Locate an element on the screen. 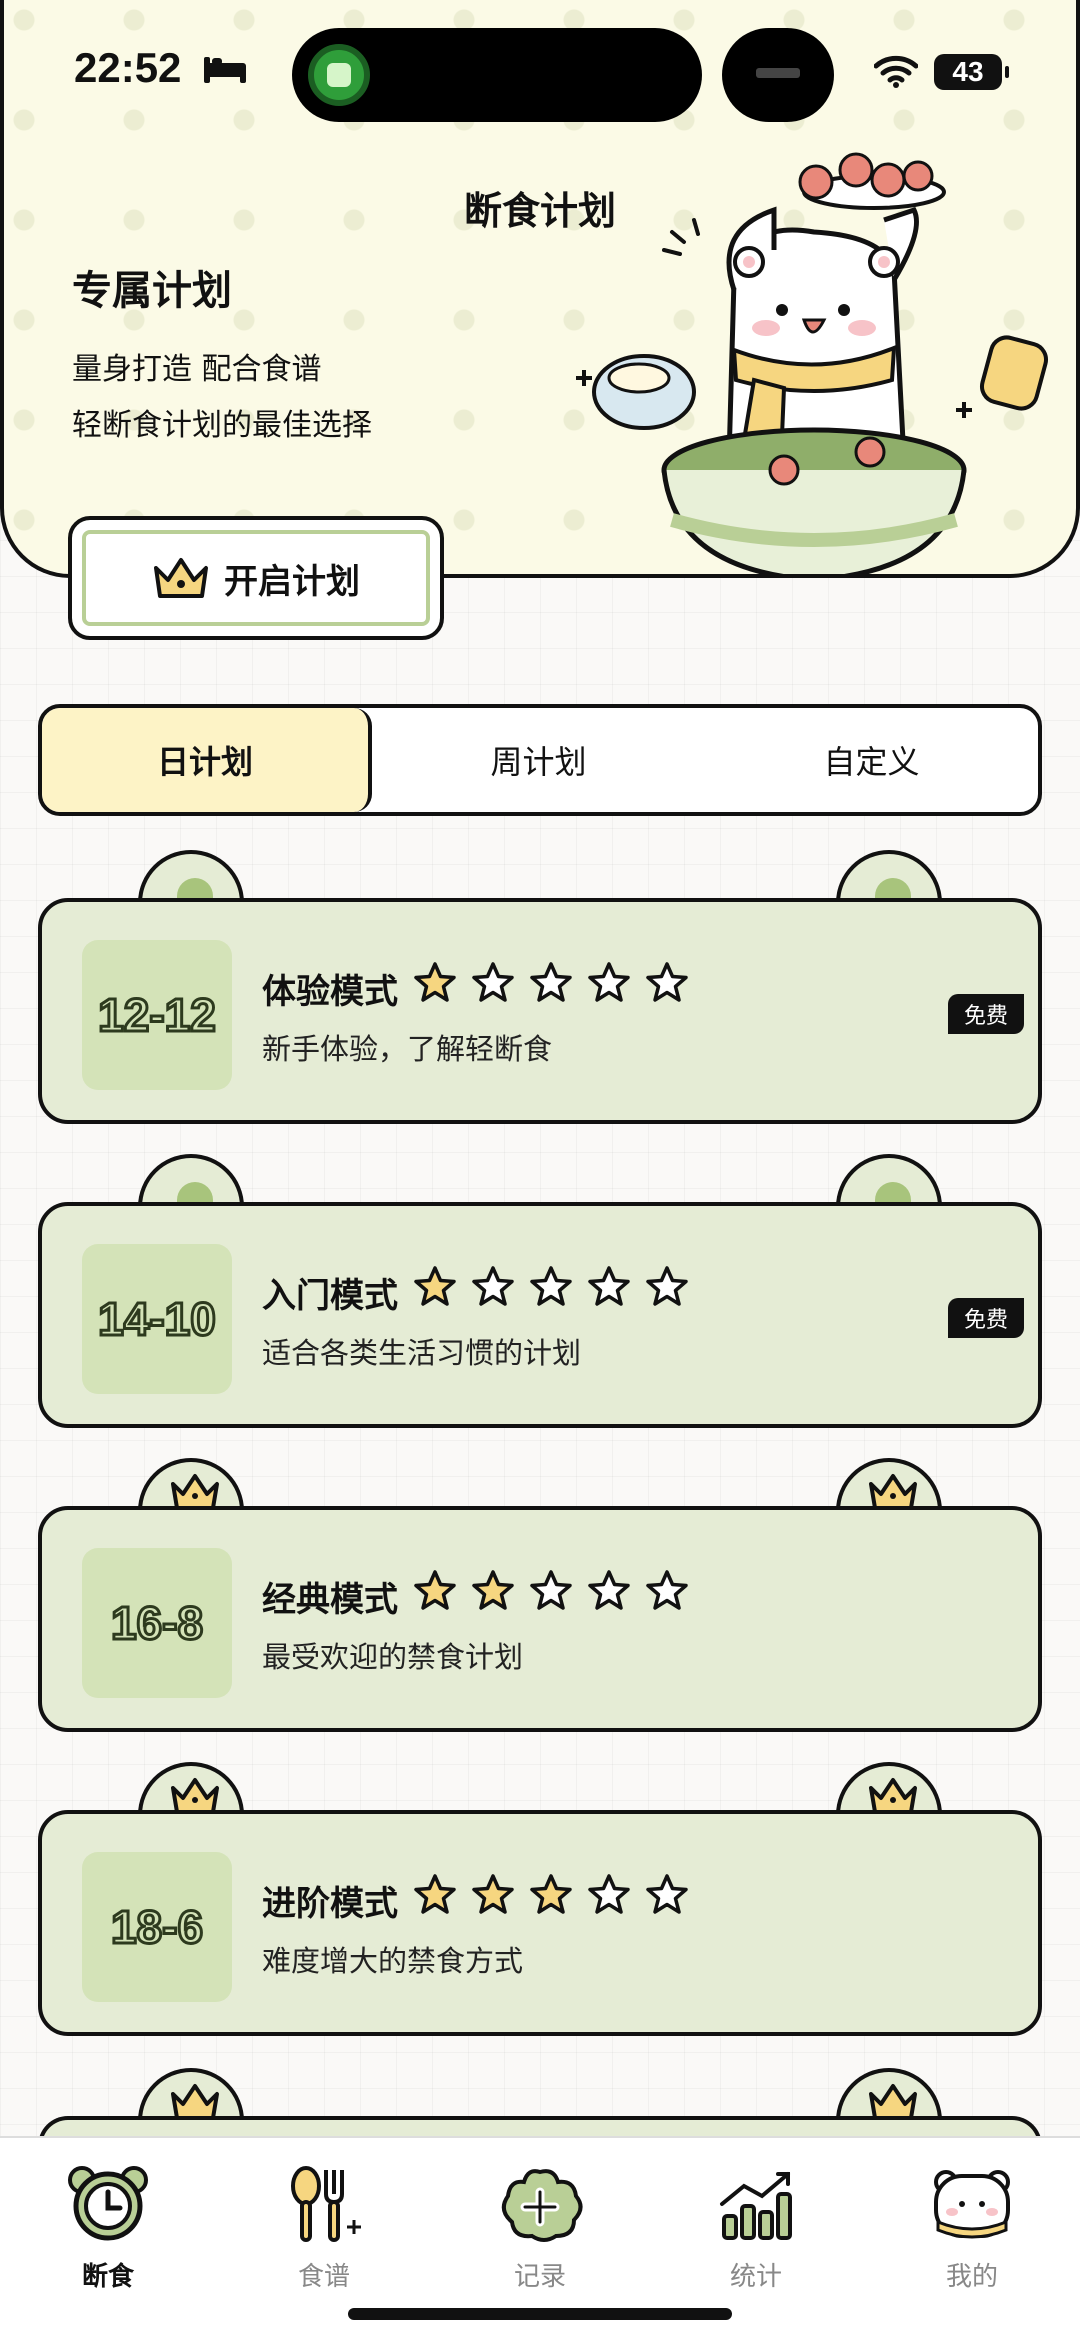  plan-card: 12-12 体验模式新手体验，了解轻断食 免费 is located at coordinates (540, 987).